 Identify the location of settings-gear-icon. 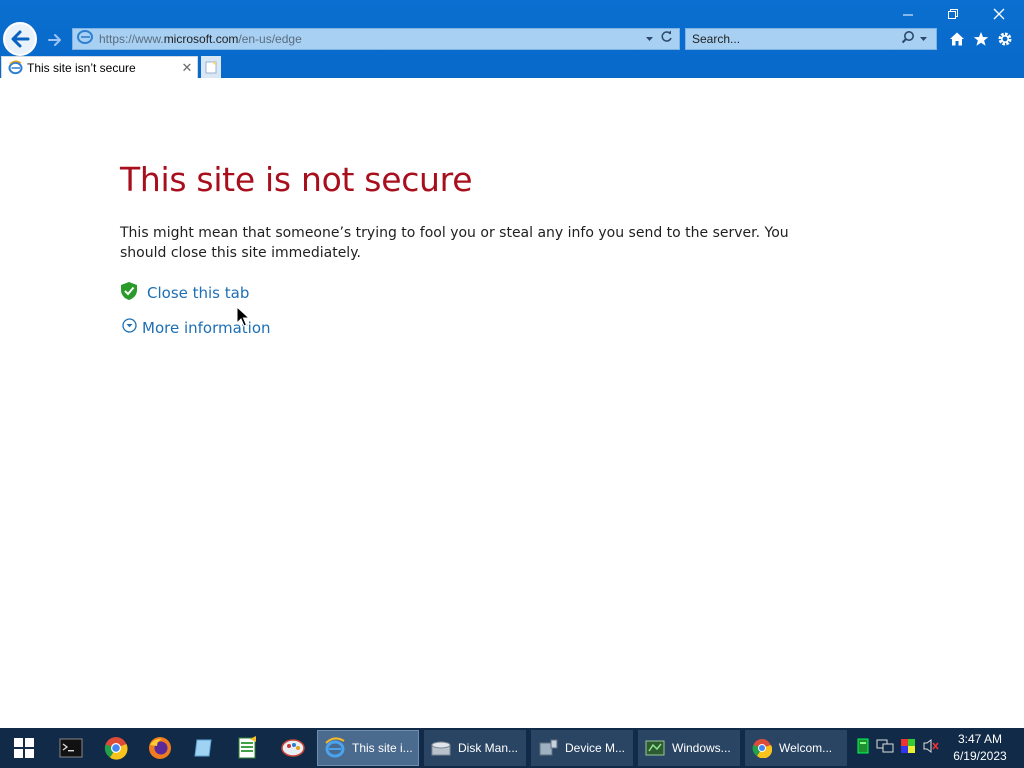
(1005, 39).